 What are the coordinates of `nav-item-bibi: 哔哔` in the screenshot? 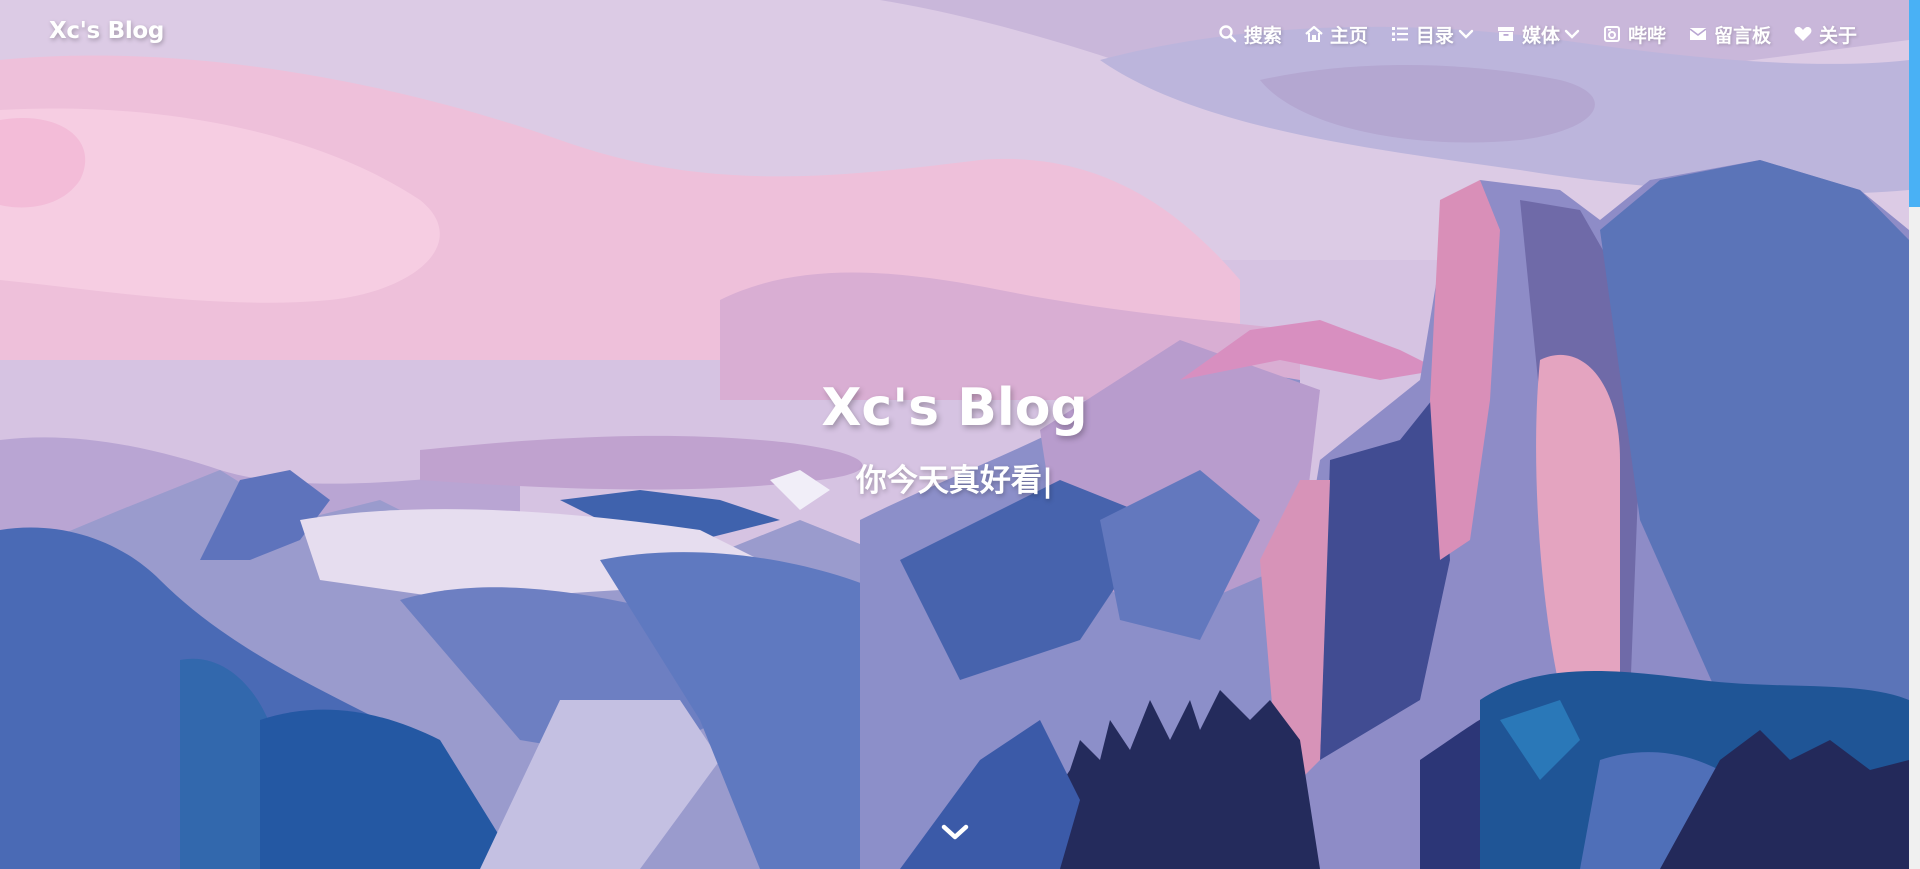 It's located at (1634, 34).